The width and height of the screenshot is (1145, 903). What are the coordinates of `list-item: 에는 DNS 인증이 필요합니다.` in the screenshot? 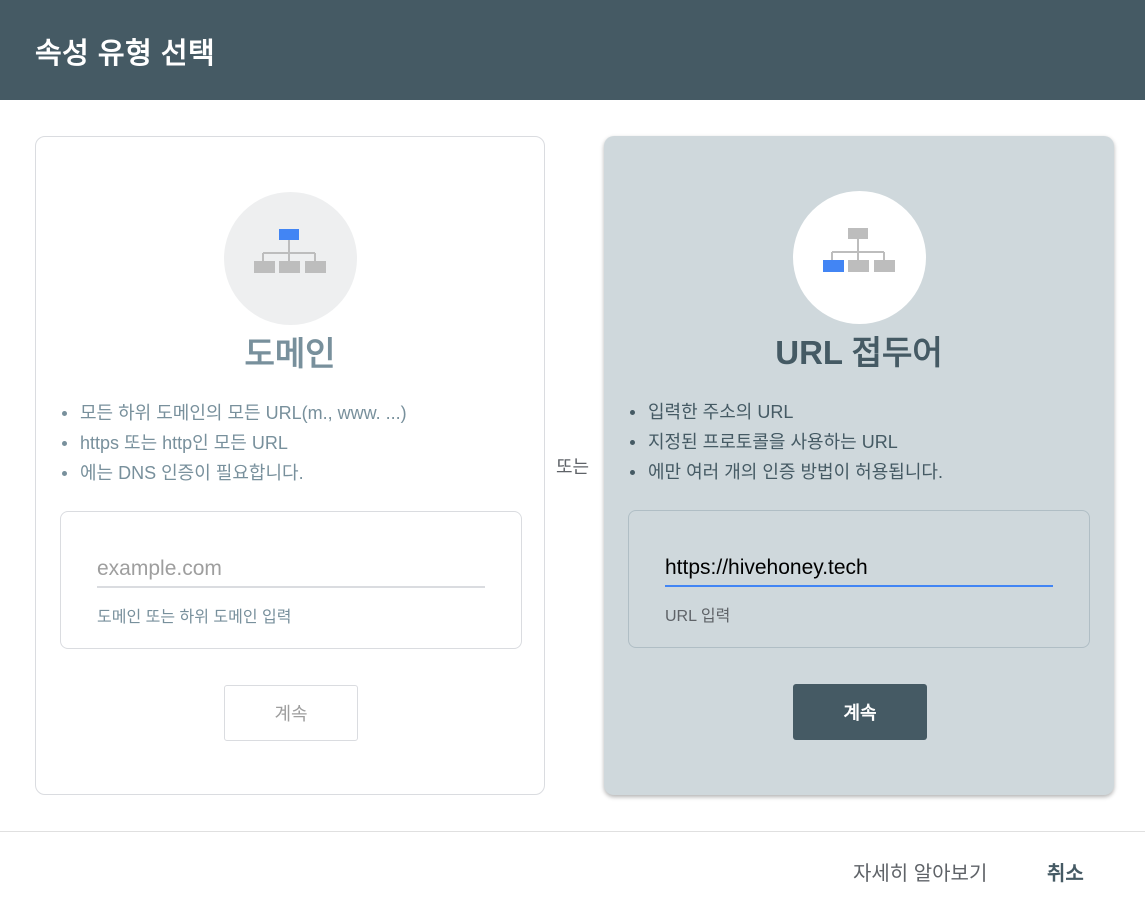 It's located at (234, 473).